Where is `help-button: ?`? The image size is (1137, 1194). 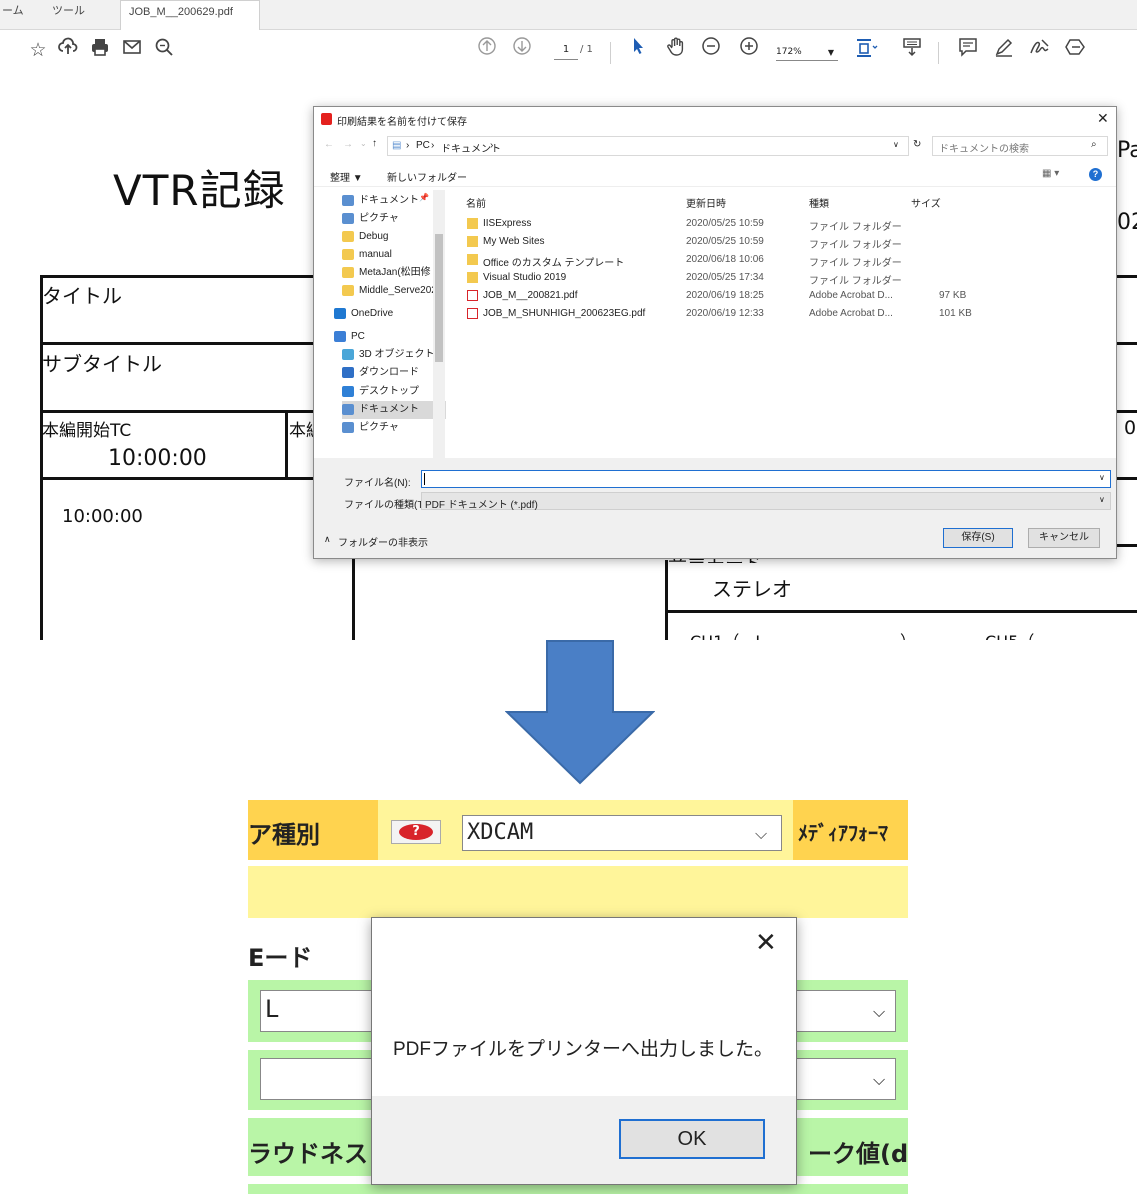
help-button: ? is located at coordinates (416, 832).